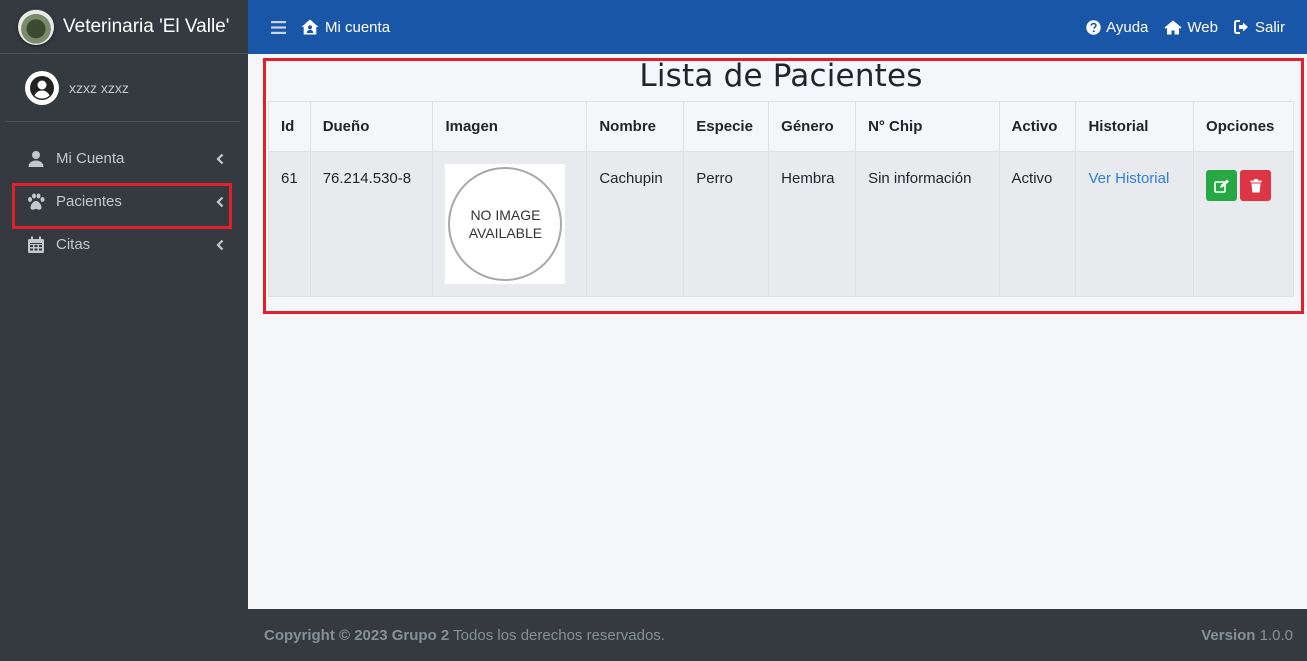  I want to click on column-header-name: Nombre, so click(635, 126).